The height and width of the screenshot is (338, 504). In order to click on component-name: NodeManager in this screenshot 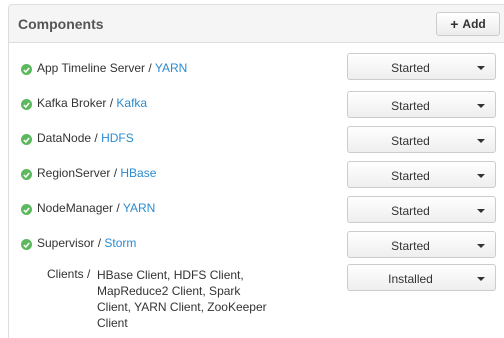, I will do `click(75, 208)`.